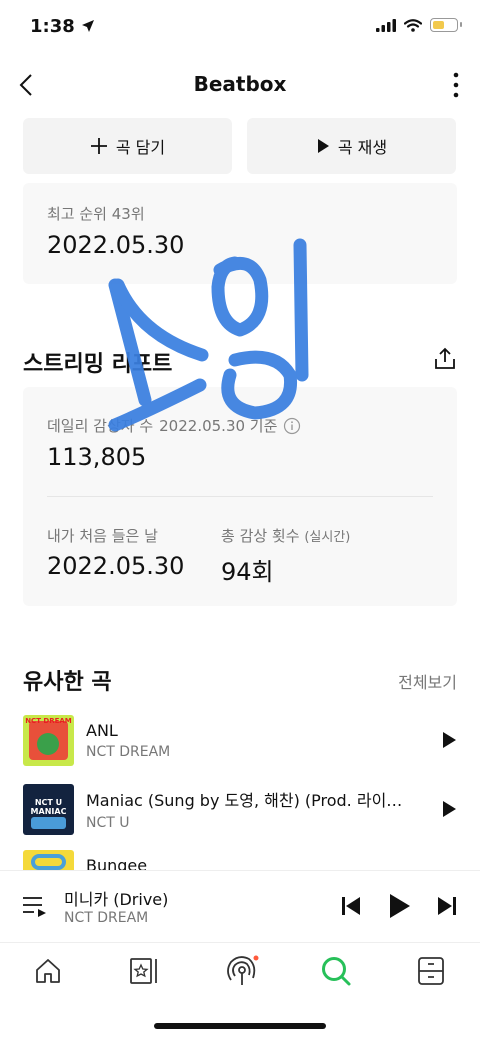 The height and width of the screenshot is (1040, 480). Describe the element at coordinates (251, 740) in the screenshot. I see `song-text: ANL NCT DREAM` at that location.